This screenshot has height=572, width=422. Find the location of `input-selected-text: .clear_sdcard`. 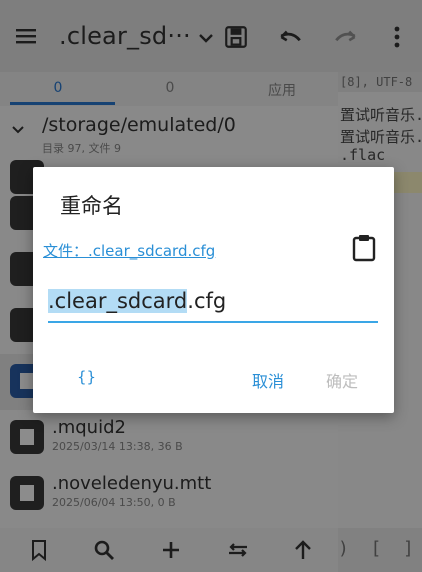

input-selected-text: .clear_sdcard is located at coordinates (118, 301).